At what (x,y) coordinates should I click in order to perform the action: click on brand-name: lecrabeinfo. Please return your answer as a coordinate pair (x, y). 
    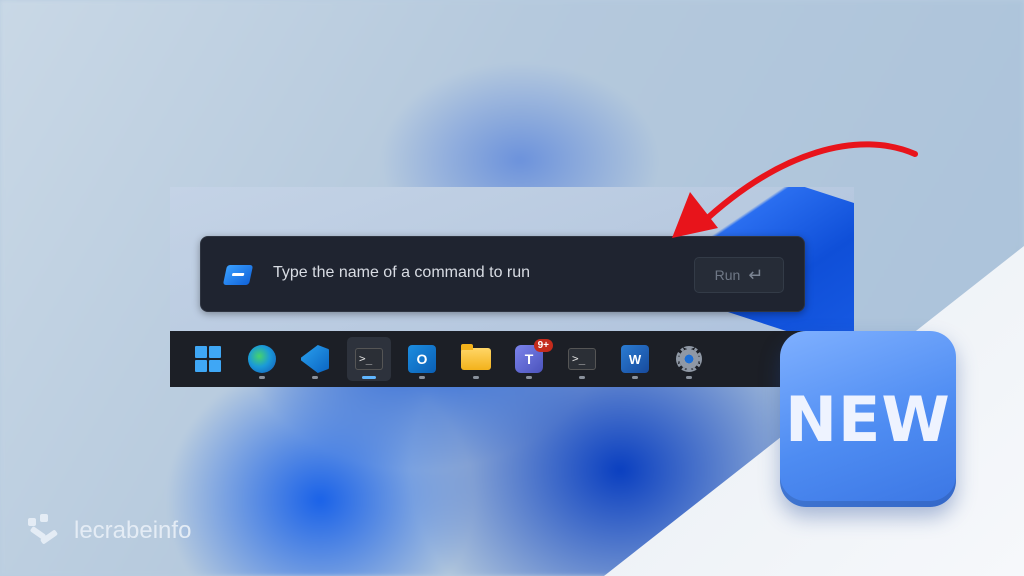
    Looking at the image, I should click on (133, 530).